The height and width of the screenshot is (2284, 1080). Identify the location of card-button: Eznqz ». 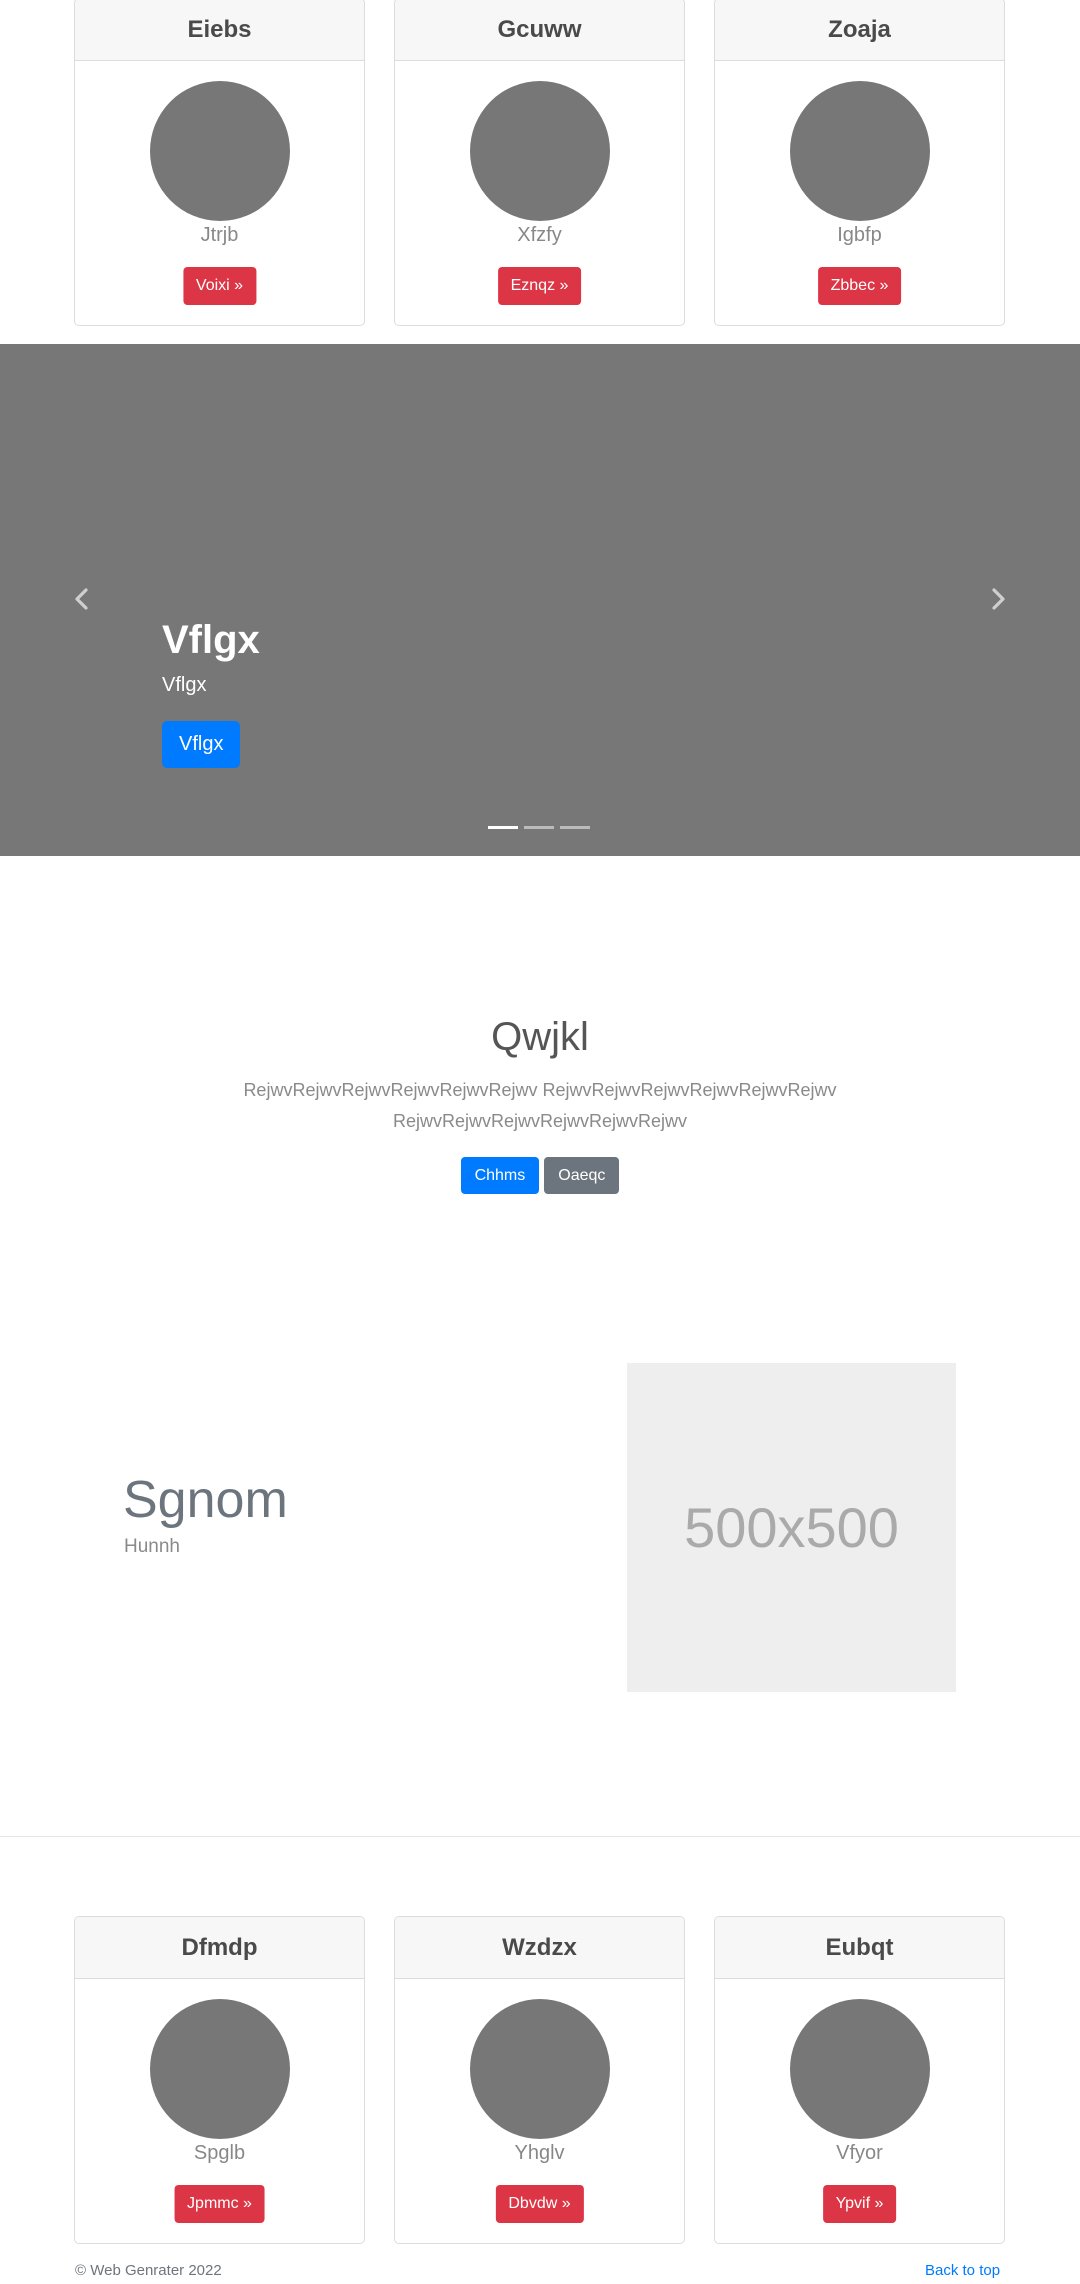
(539, 286).